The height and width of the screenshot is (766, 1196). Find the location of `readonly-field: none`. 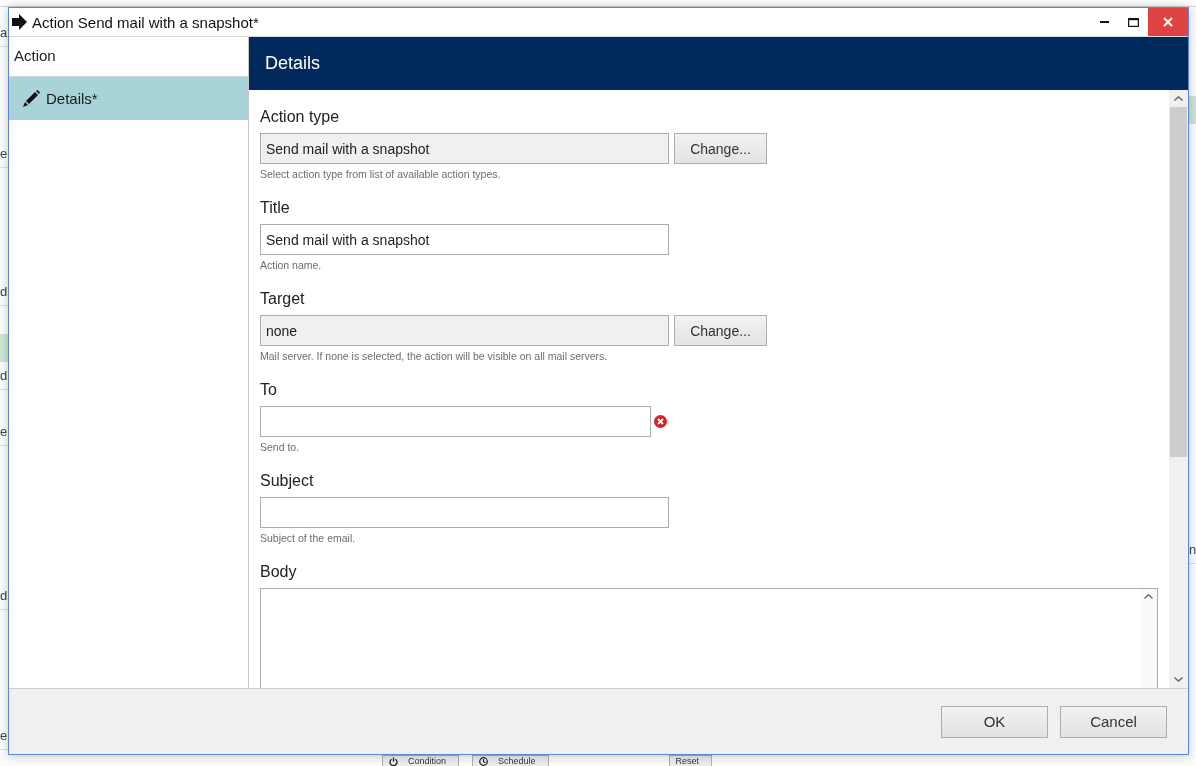

readonly-field: none is located at coordinates (464, 330).